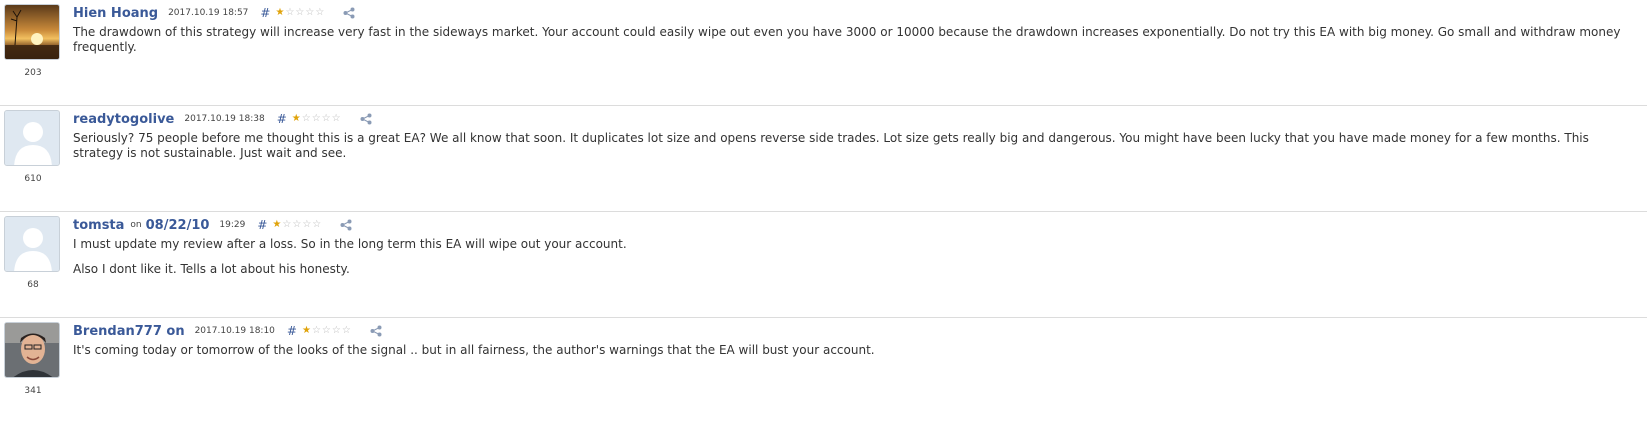 The height and width of the screenshot is (424, 1647). Describe the element at coordinates (234, 331) in the screenshot. I see `review-timestamp: 2017.10.19 18:10` at that location.